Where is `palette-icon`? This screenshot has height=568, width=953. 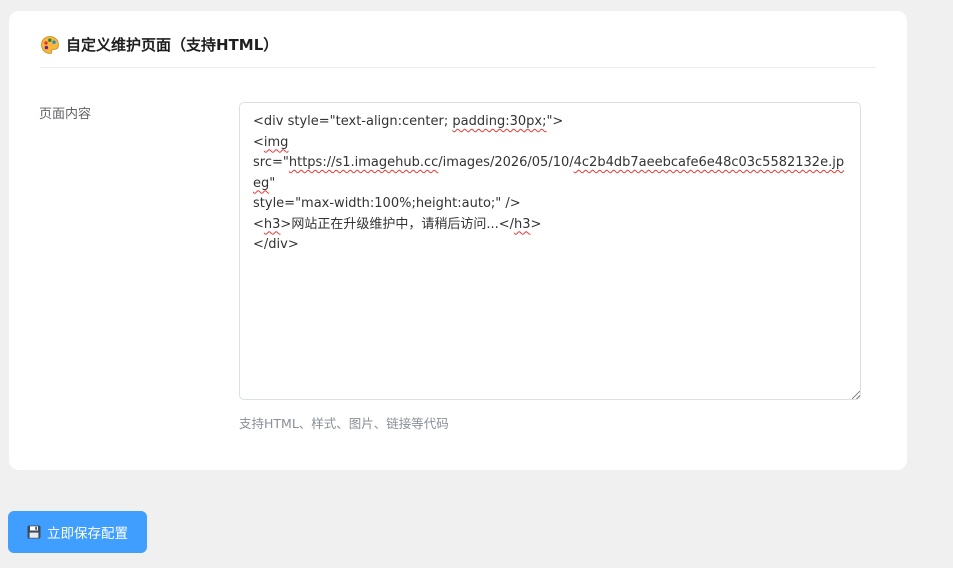 palette-icon is located at coordinates (50, 45).